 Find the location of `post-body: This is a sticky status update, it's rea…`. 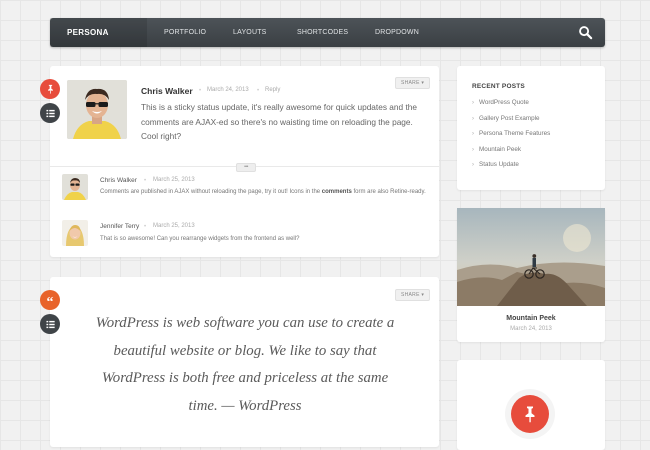

post-body: This is a sticky status update, it's rea… is located at coordinates (279, 121).